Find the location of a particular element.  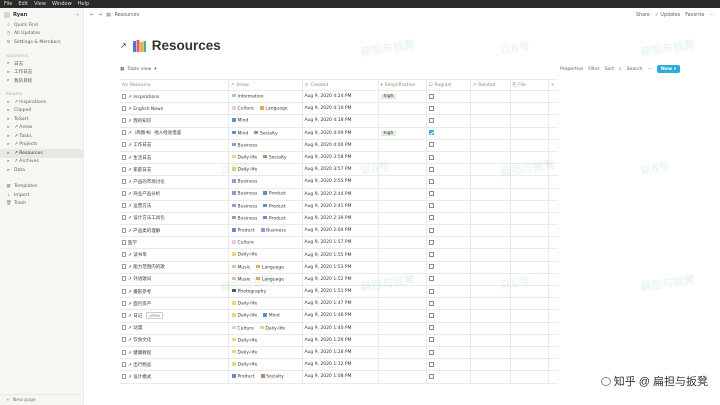

cell-resource: ↗ 商业产品分析 is located at coordinates (174, 194).